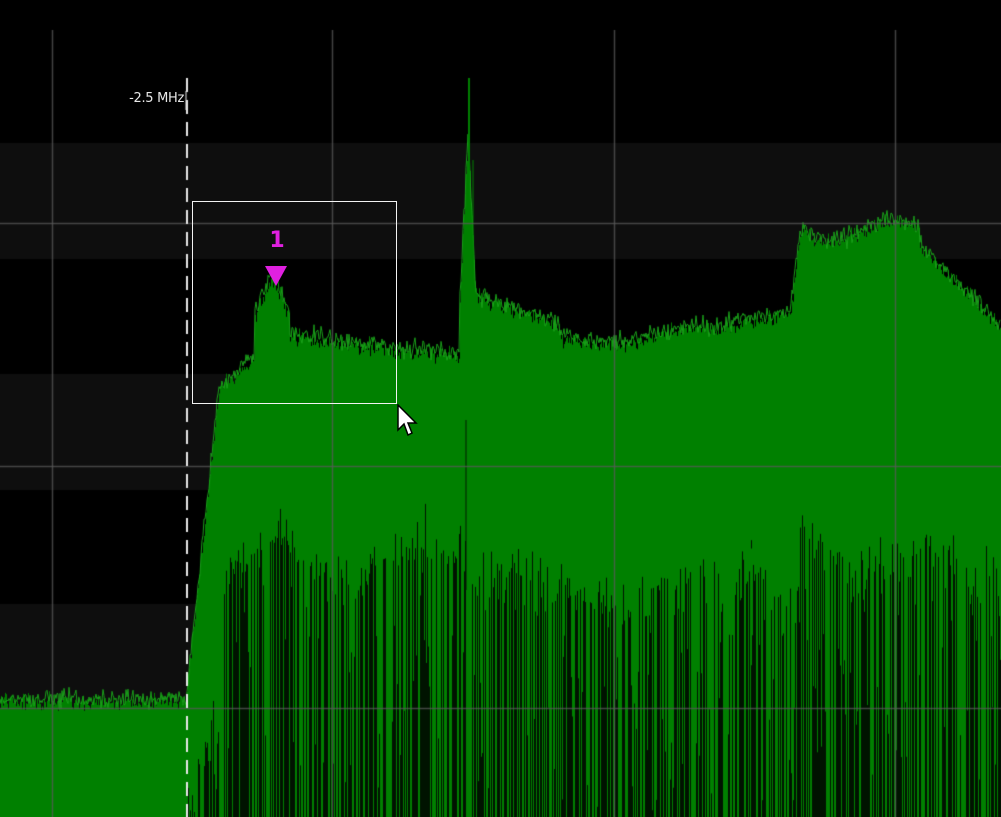  I want to click on zoom-selection-box, so click(294, 302).